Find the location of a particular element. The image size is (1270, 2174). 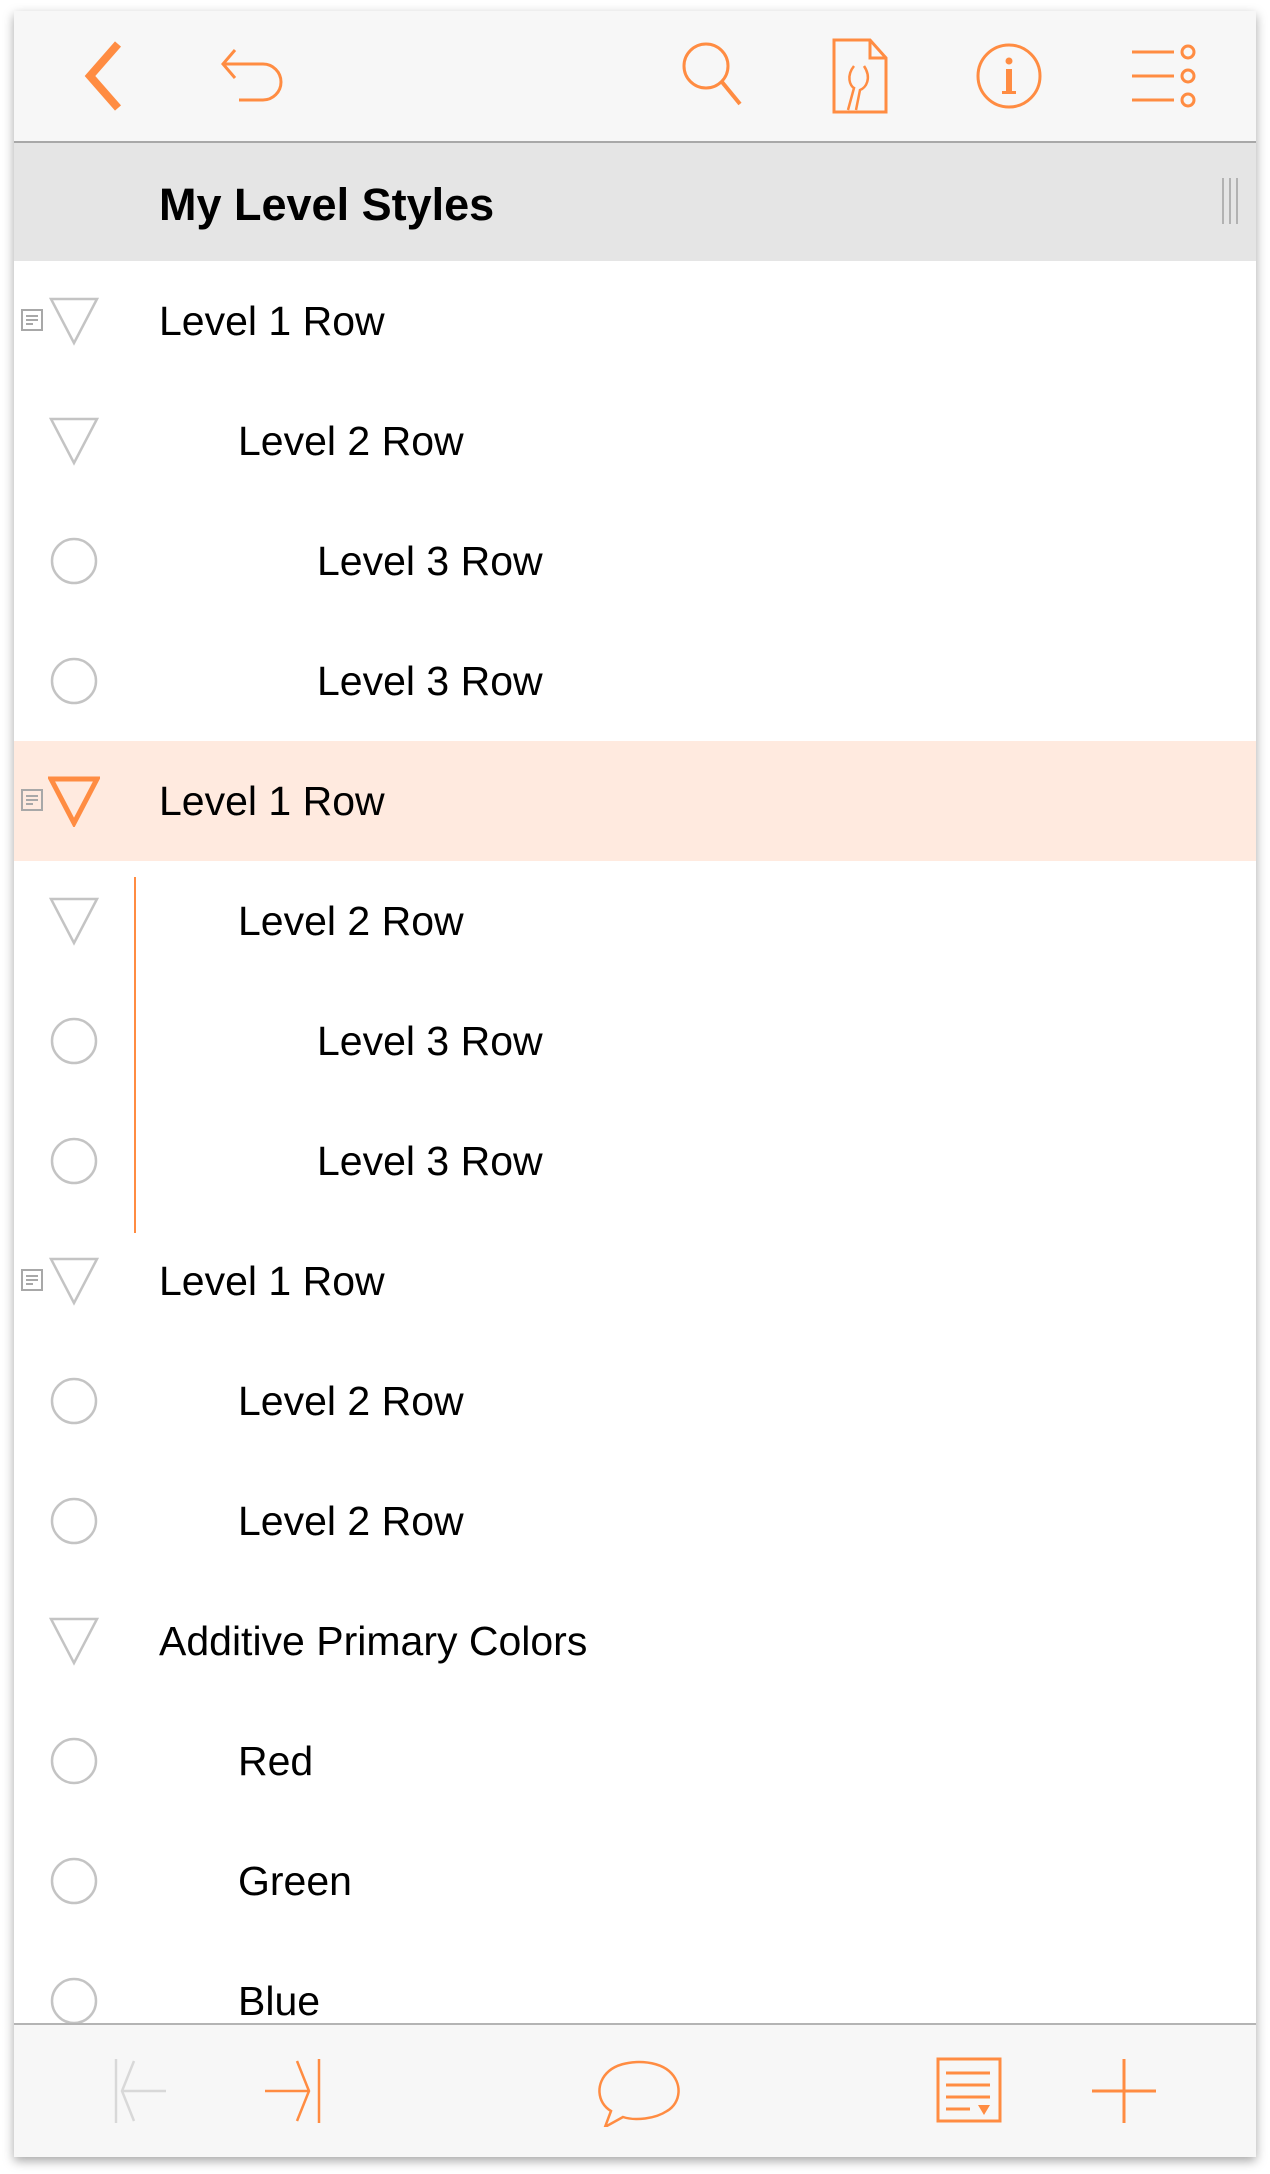

row-text: Red is located at coordinates (275, 1761).